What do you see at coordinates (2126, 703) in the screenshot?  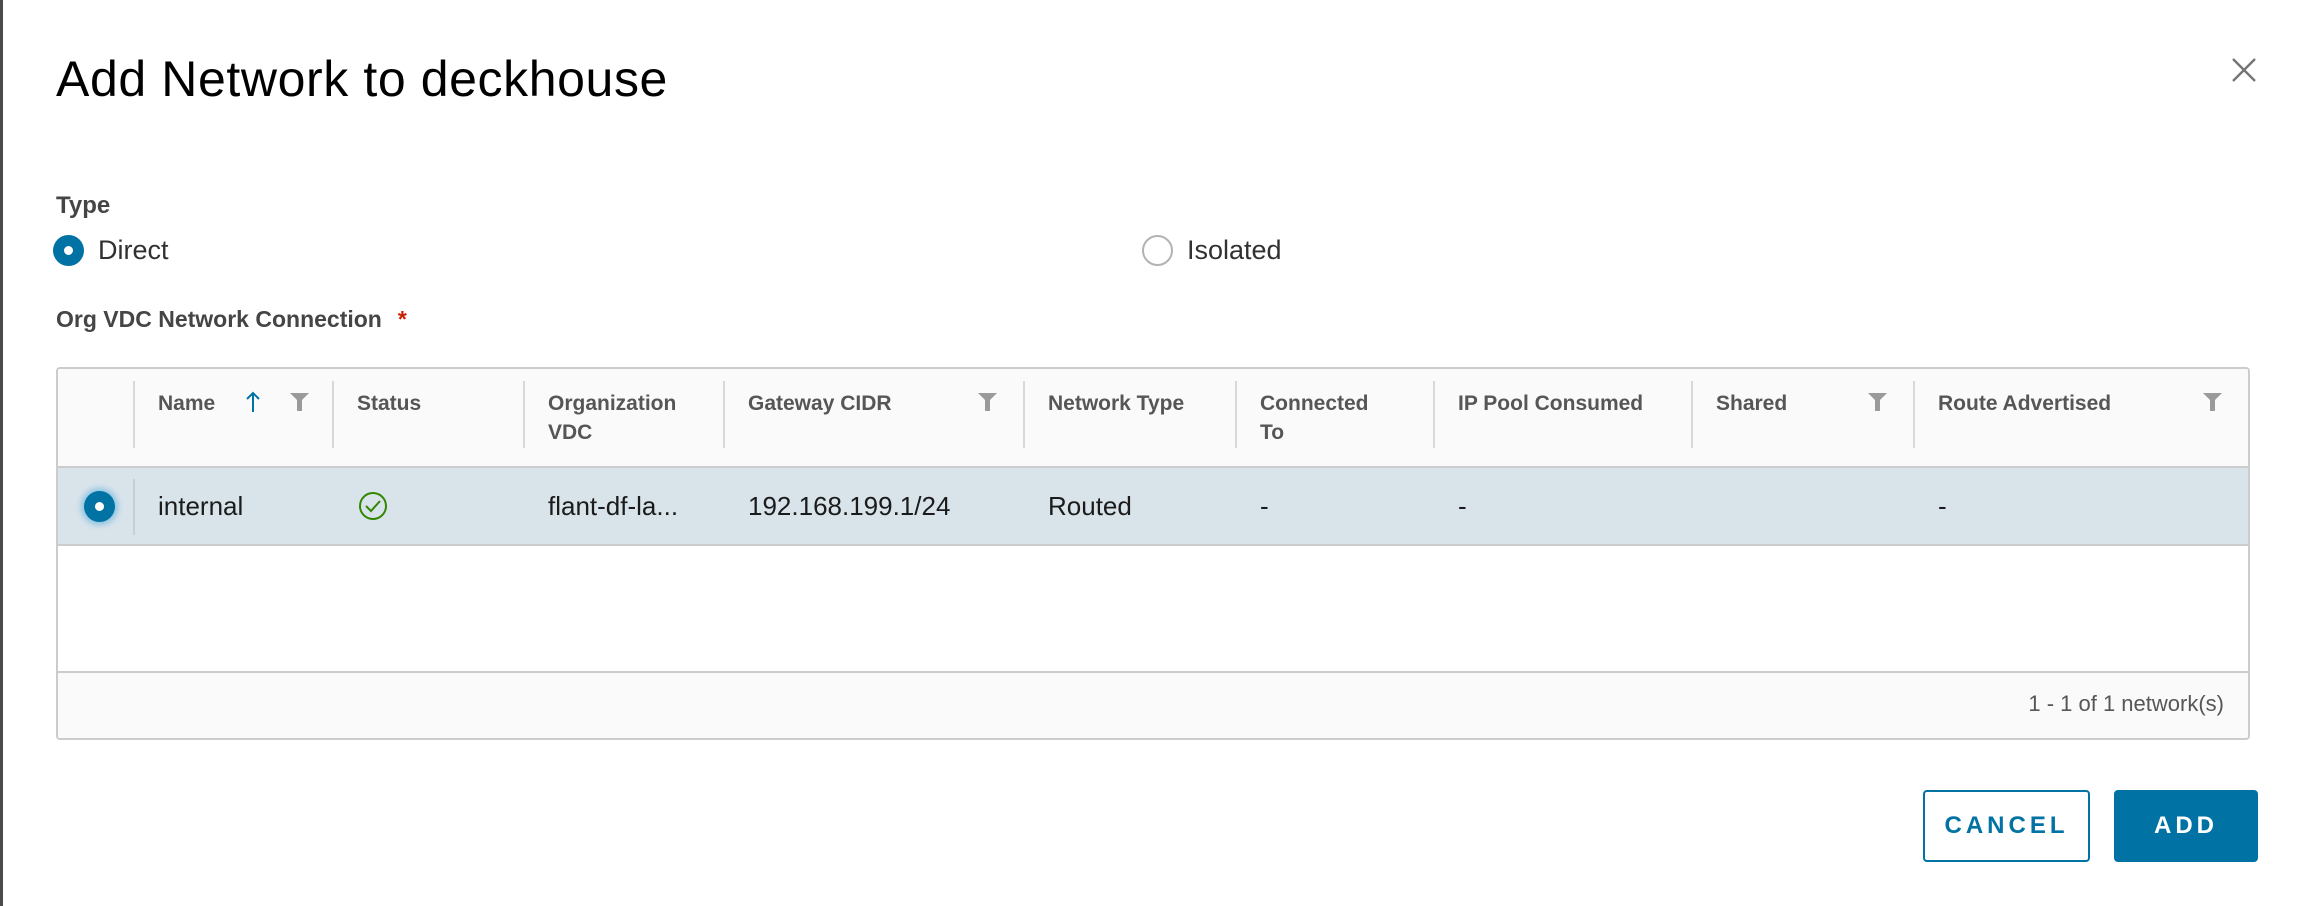 I see `pagination-summary: 1 - 1 of 1 network(s)` at bounding box center [2126, 703].